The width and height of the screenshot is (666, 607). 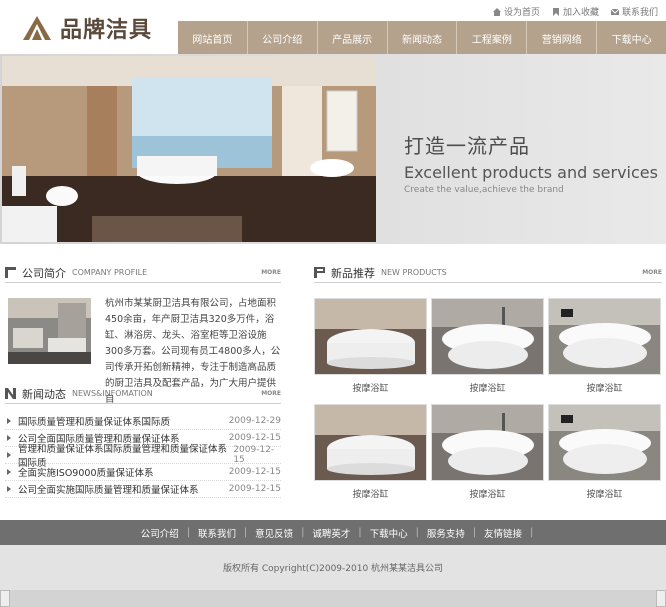 I want to click on nav-item-download: 下载中心, so click(x=631, y=38).